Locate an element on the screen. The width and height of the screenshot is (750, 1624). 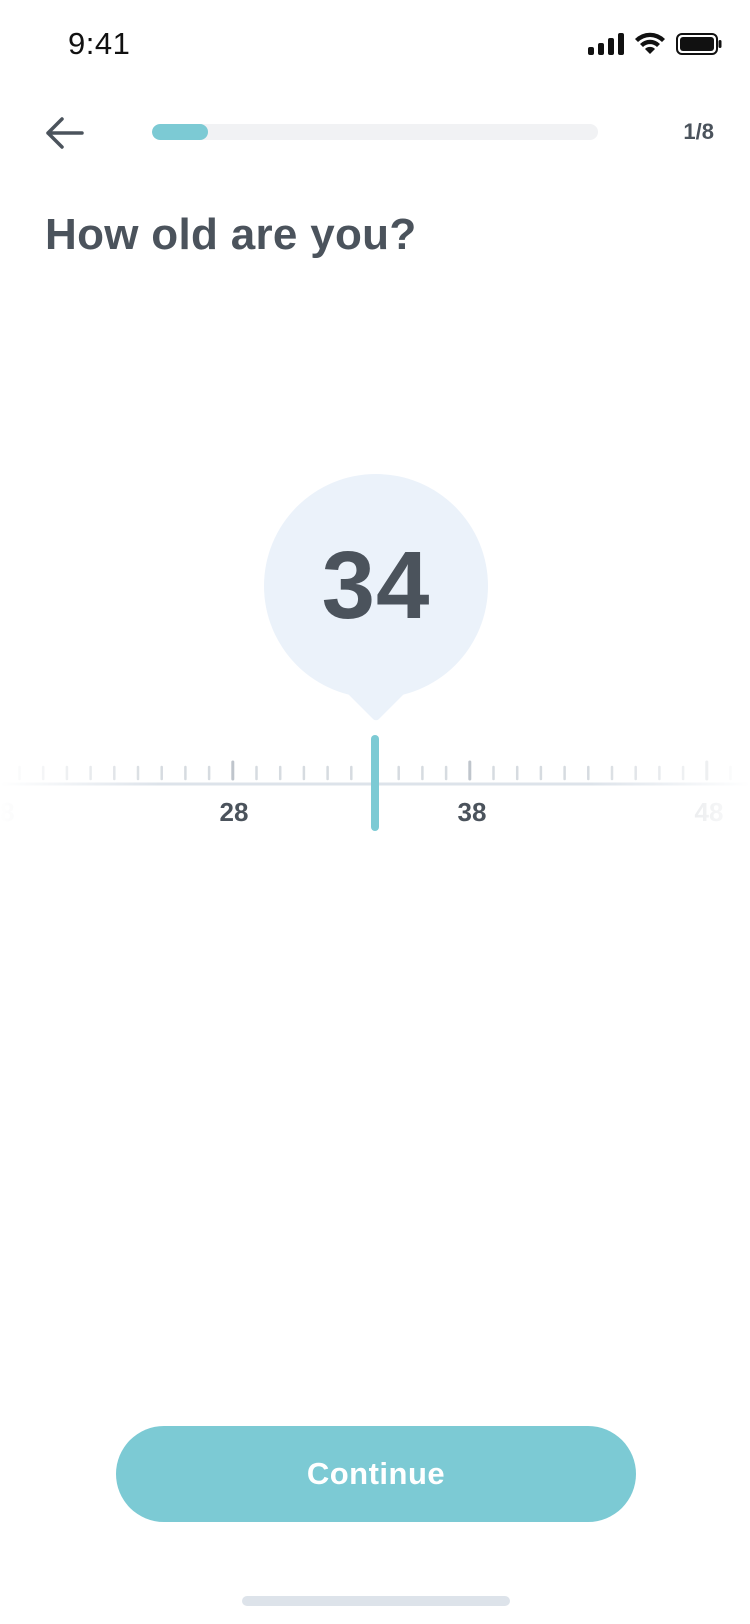
ruler-label: 48 is located at coordinates (709, 812).